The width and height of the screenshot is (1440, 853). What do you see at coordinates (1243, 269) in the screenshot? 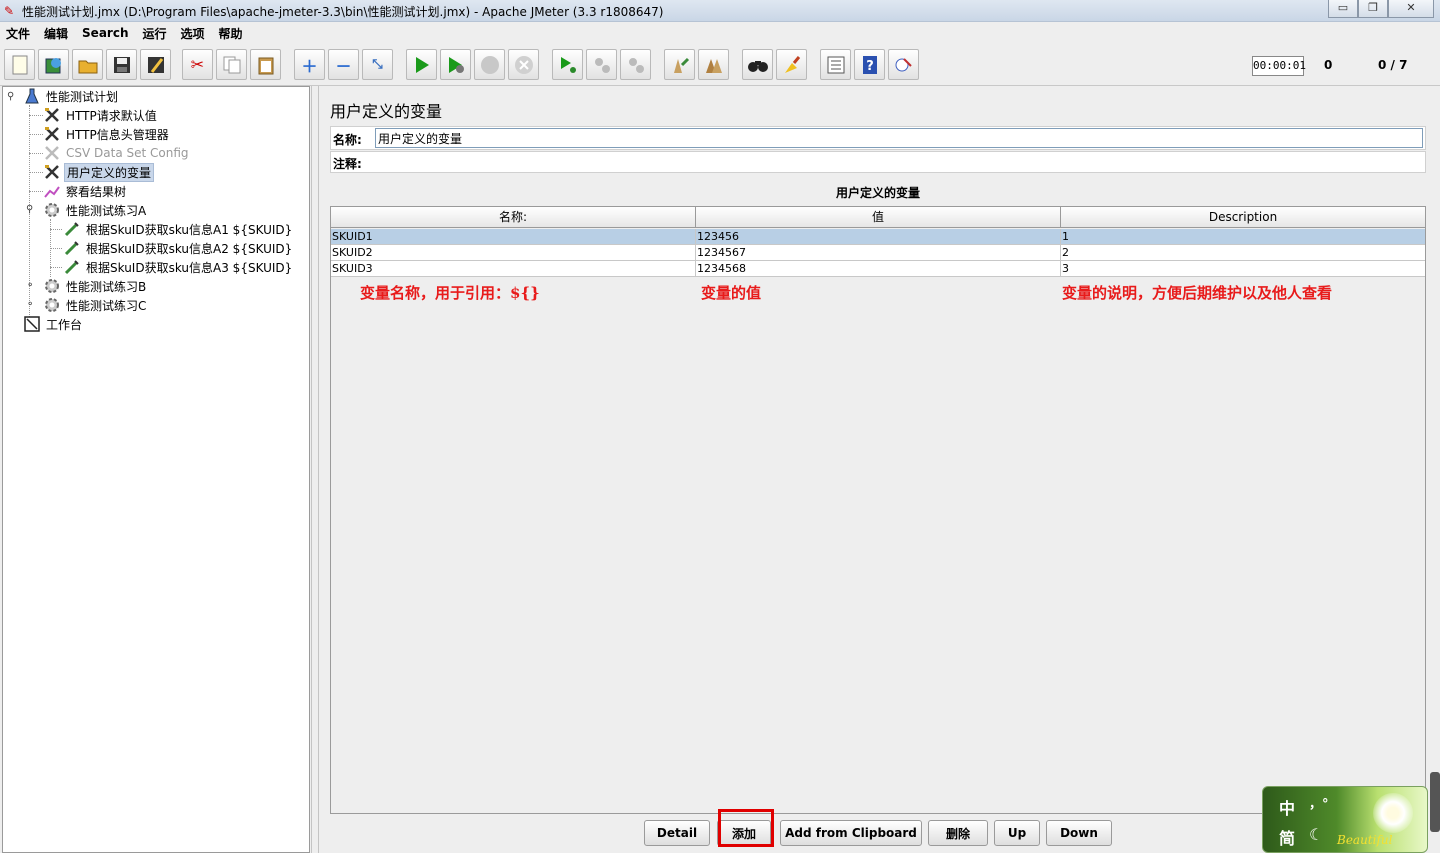
I see `cell-description: 3` at bounding box center [1243, 269].